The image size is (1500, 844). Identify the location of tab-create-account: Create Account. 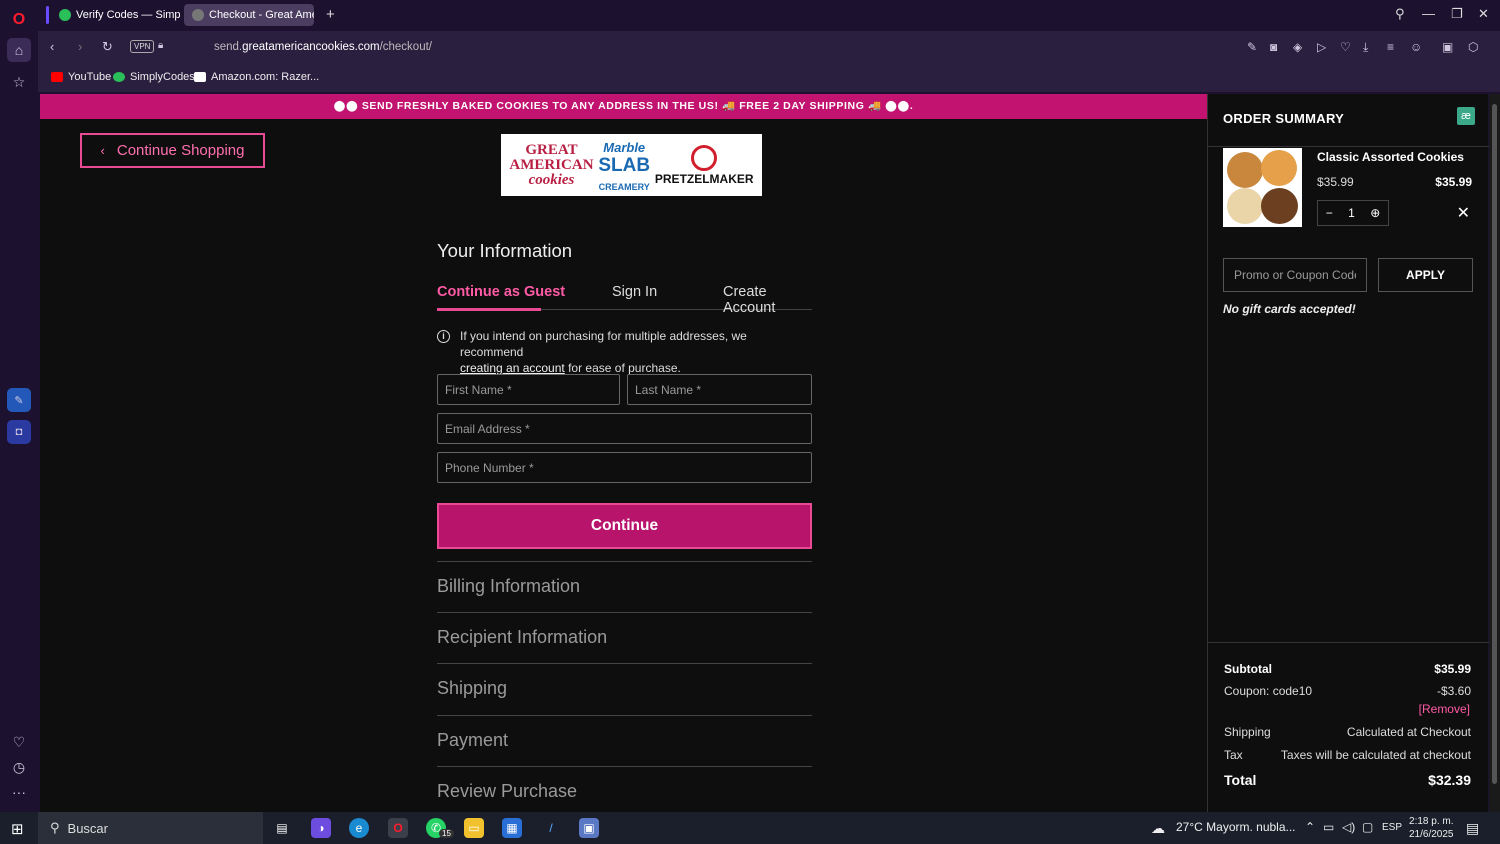
(767, 300).